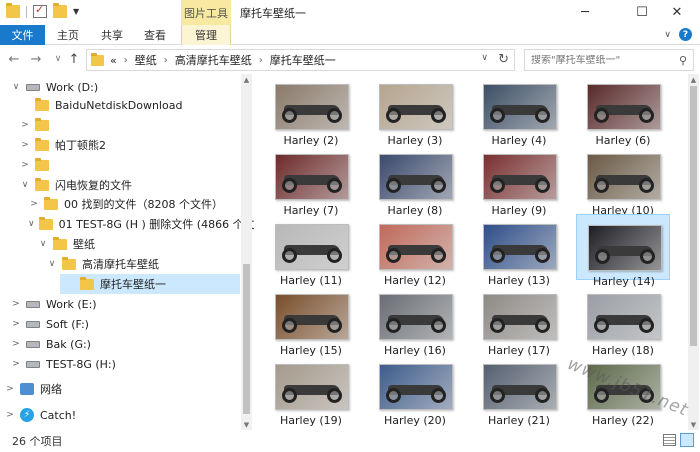 The width and height of the screenshot is (700, 452). I want to click on tree-item: > TEST-8G (H:), so click(120, 364).